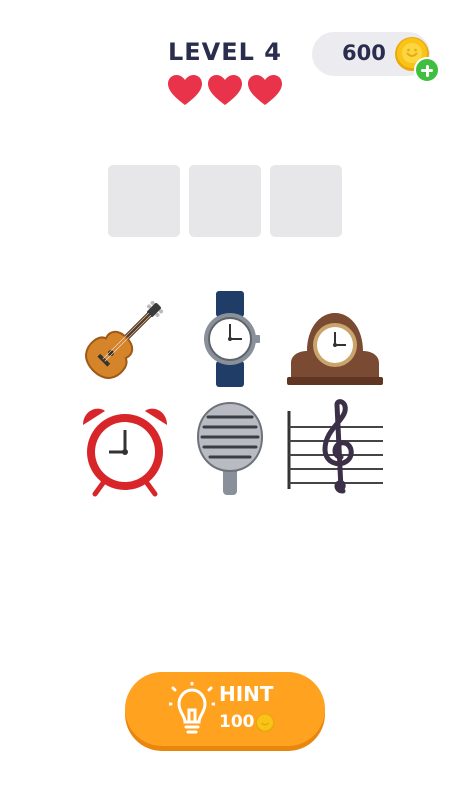 Image resolution: width=450 pixels, height=800 pixels. Describe the element at coordinates (265, 723) in the screenshot. I see `coin-icon` at that location.